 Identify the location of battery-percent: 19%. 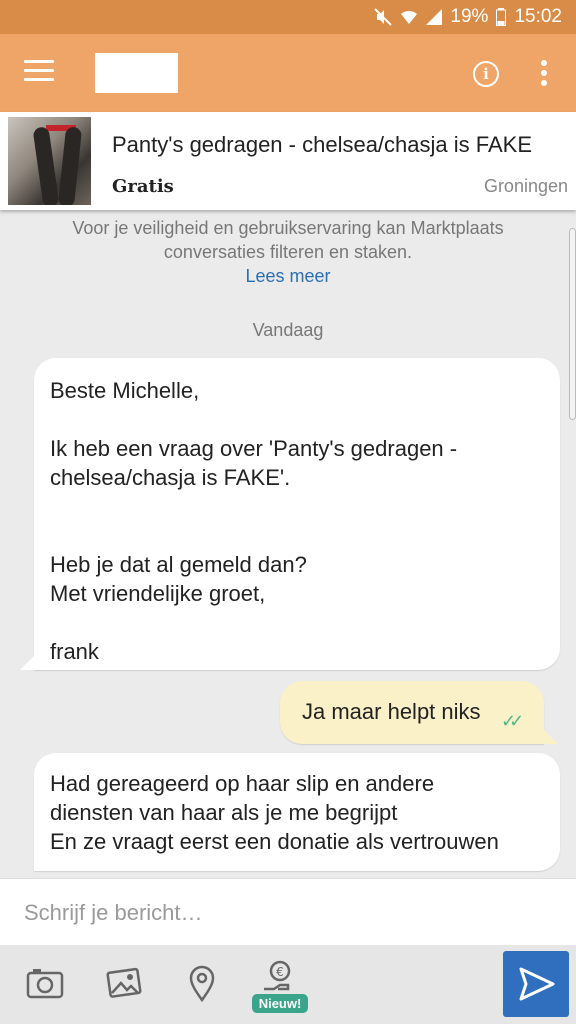
(469, 16).